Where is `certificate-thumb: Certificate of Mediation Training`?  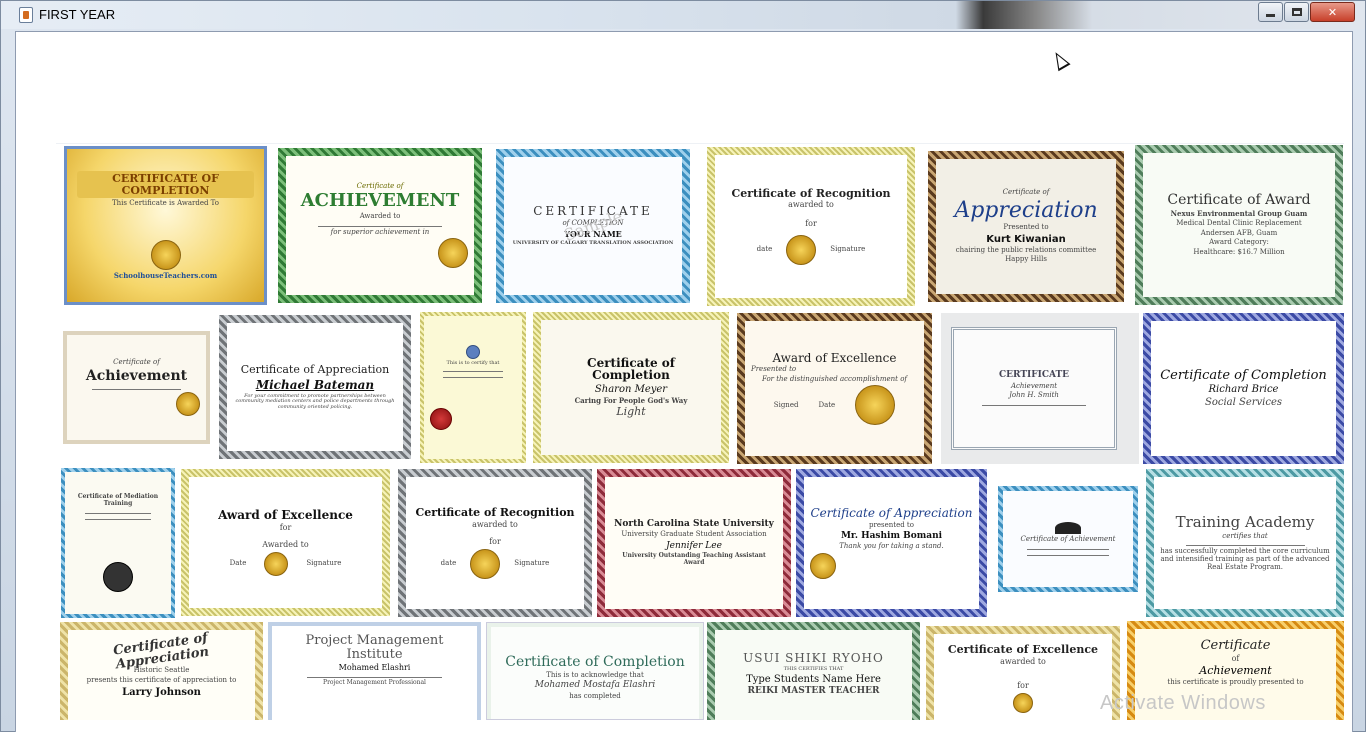
certificate-thumb: Certificate of Mediation Training is located at coordinates (118, 543).